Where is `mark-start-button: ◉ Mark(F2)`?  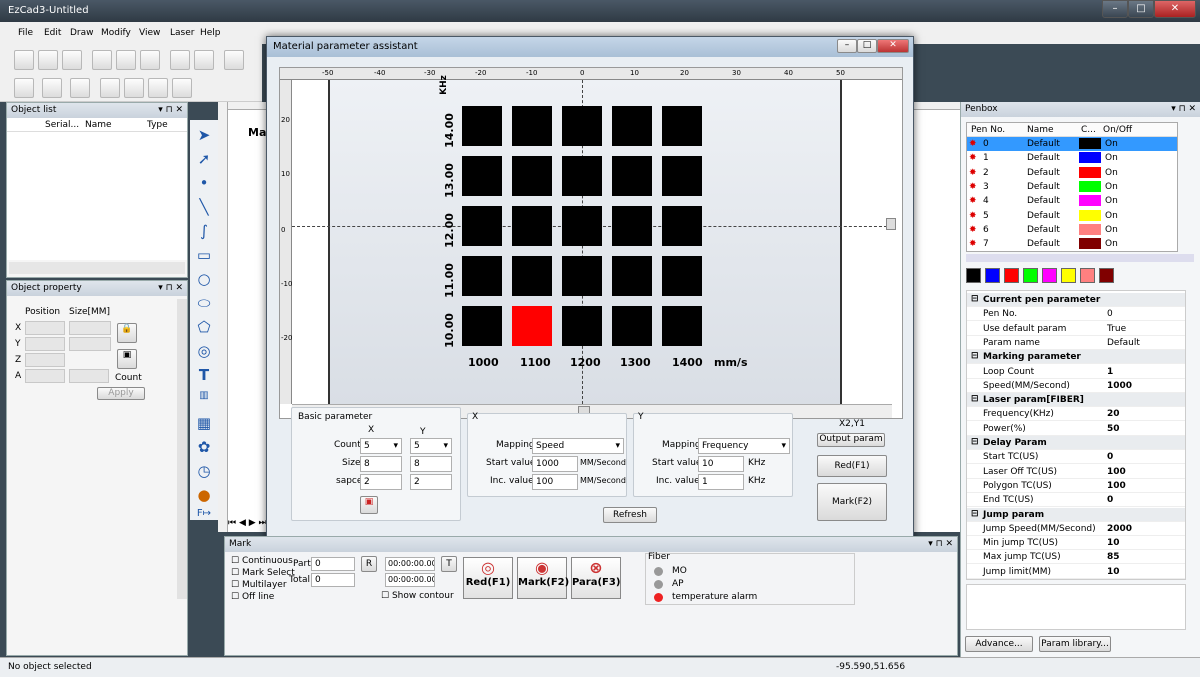 mark-start-button: ◉ Mark(F2) is located at coordinates (543, 578).